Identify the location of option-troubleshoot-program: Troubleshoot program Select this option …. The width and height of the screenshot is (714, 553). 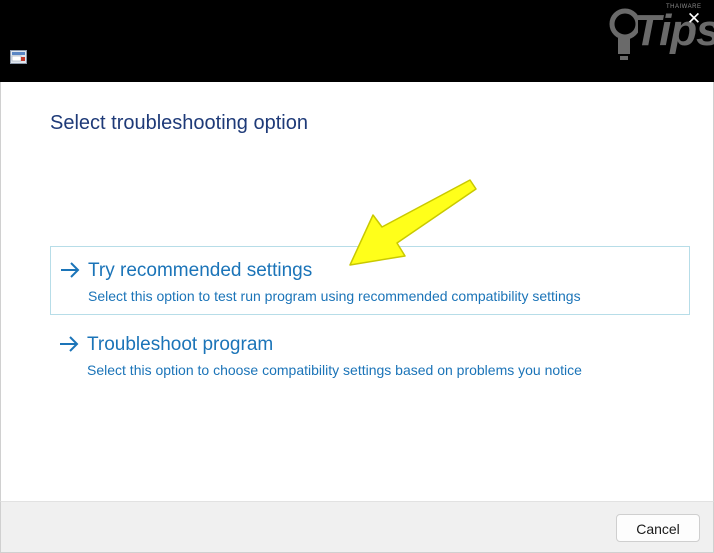
(370, 355).